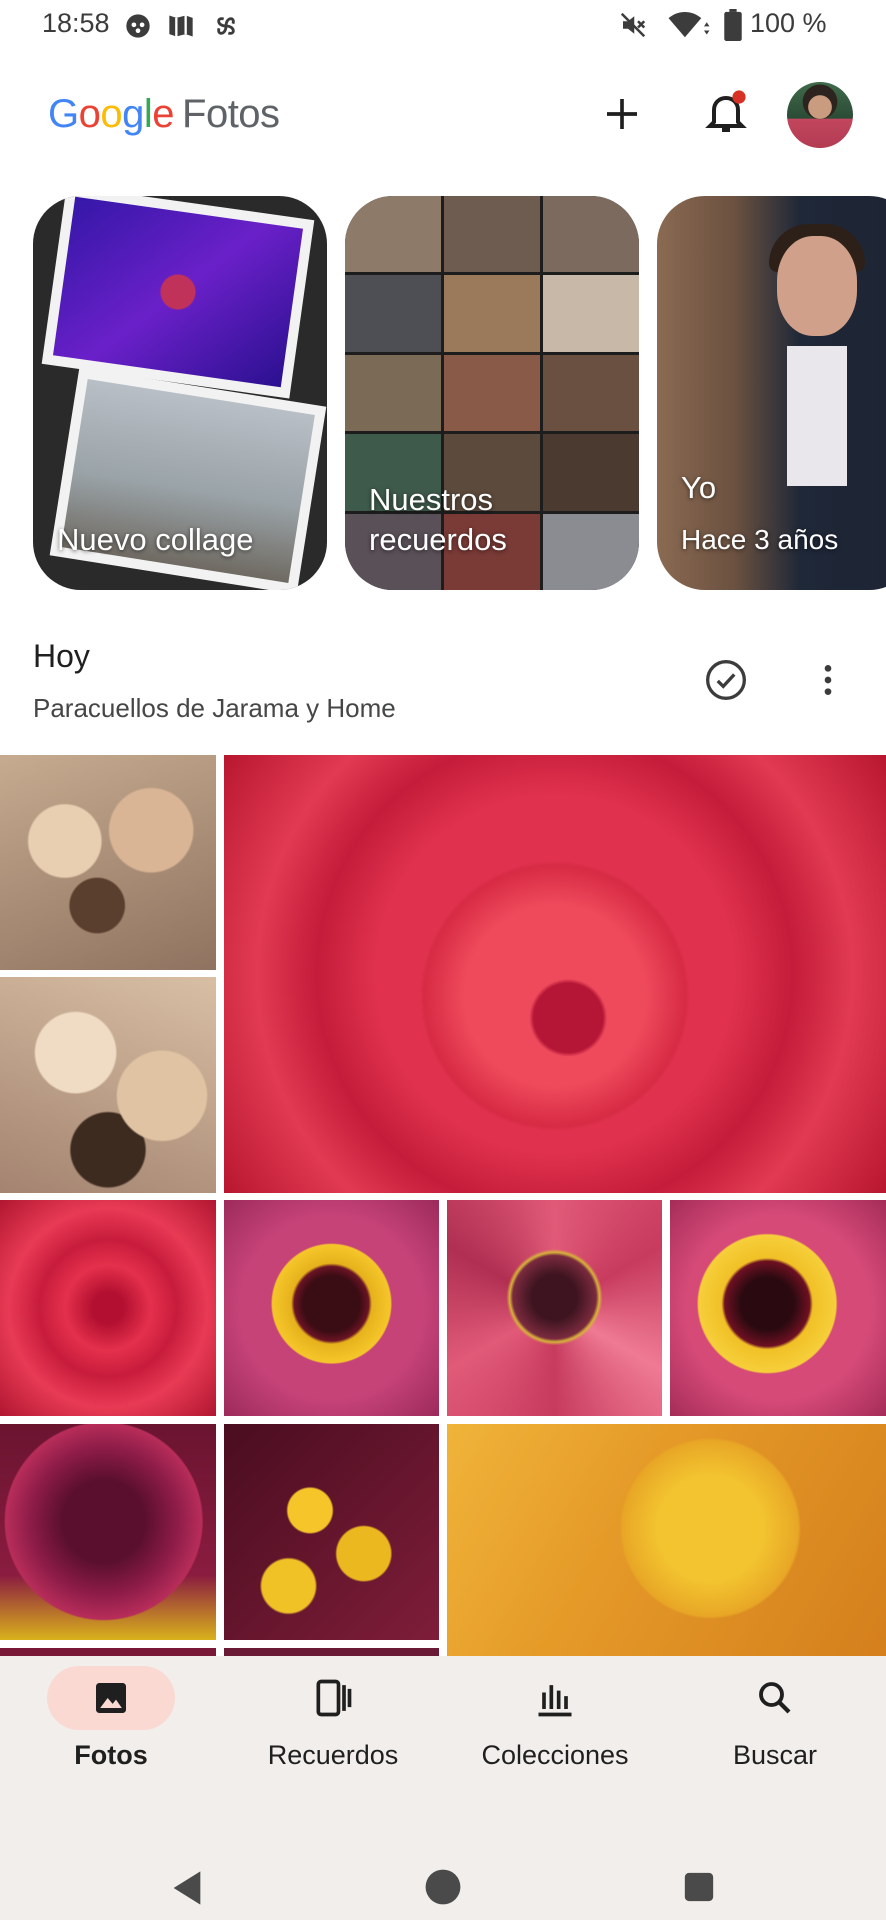  I want to click on logo-letter: l, so click(148, 114).